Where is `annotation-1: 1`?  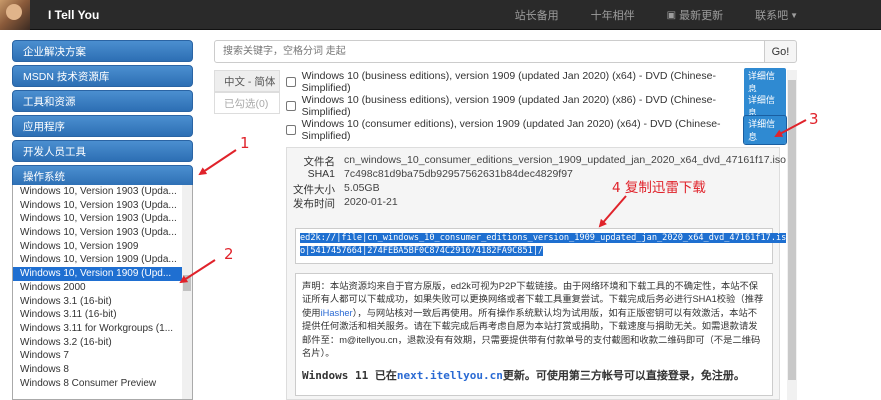 annotation-1: 1 is located at coordinates (245, 143).